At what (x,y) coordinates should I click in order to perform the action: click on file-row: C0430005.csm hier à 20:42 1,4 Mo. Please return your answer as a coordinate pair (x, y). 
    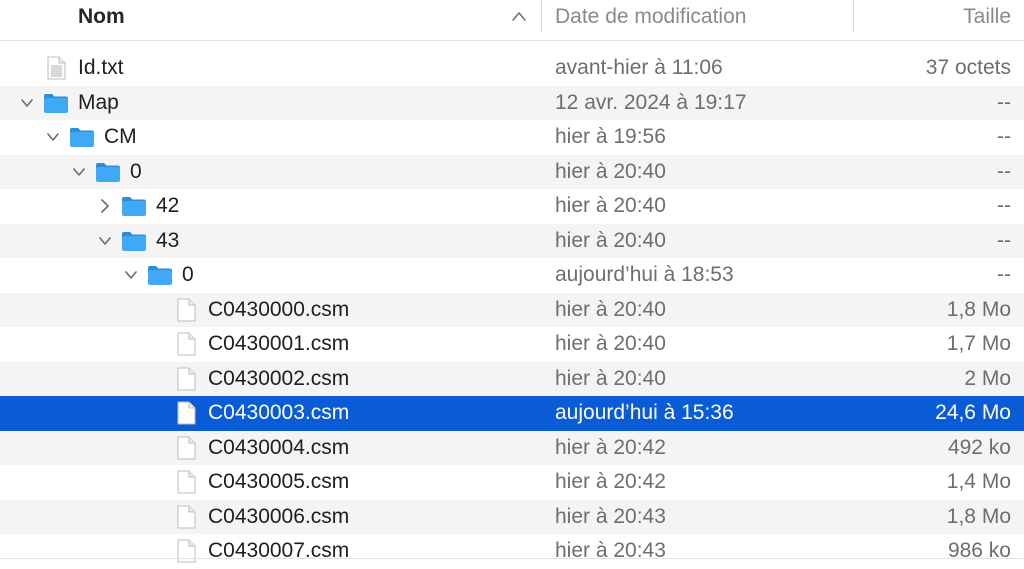
    Looking at the image, I should click on (512, 482).